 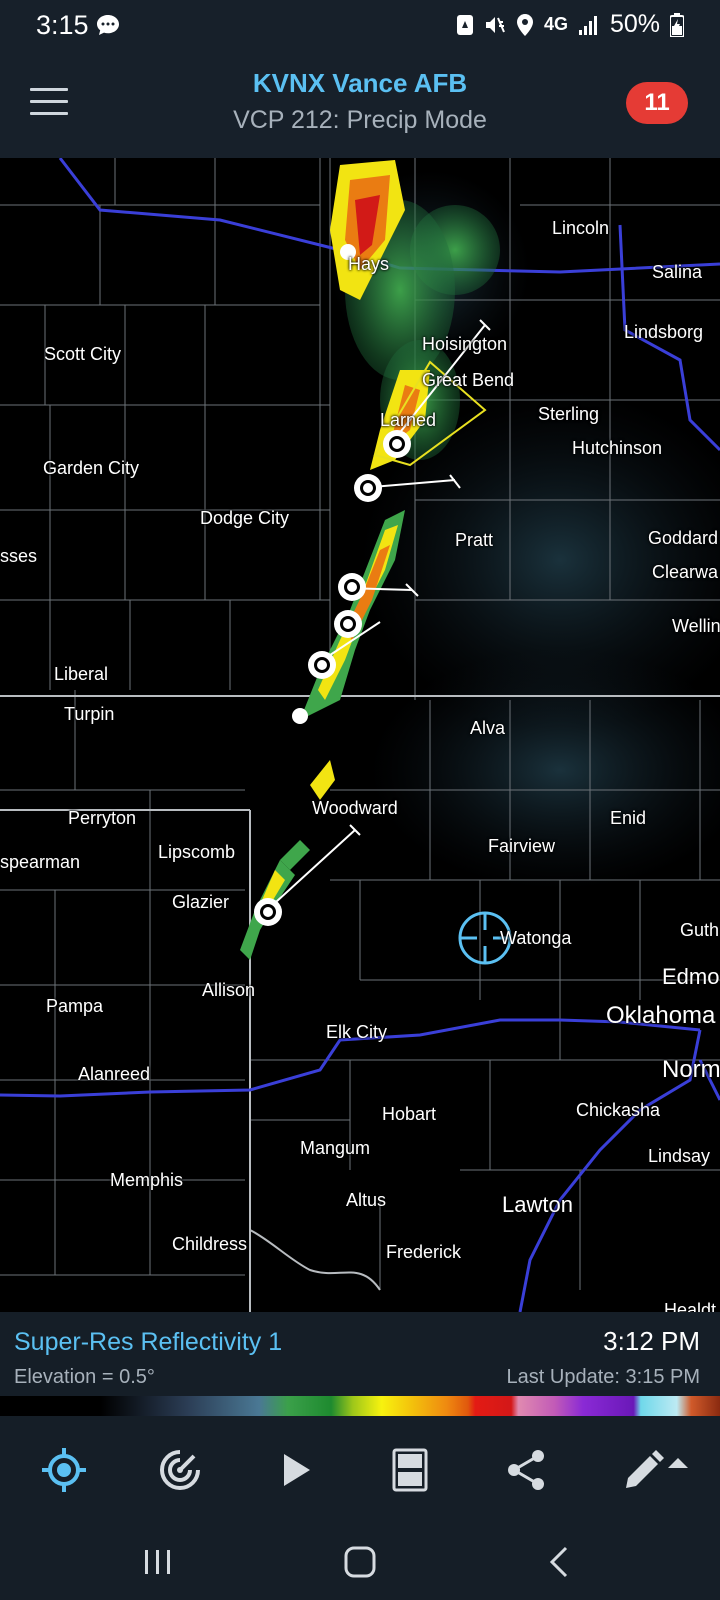 What do you see at coordinates (360, 1467) in the screenshot?
I see `bottom-toolbar` at bounding box center [360, 1467].